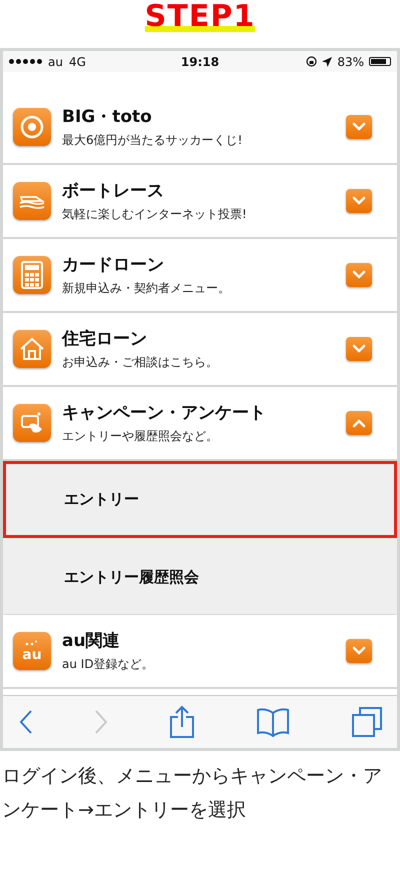 This screenshot has height=873, width=400. Describe the element at coordinates (77, 61) in the screenshot. I see `network-label: 4G` at that location.